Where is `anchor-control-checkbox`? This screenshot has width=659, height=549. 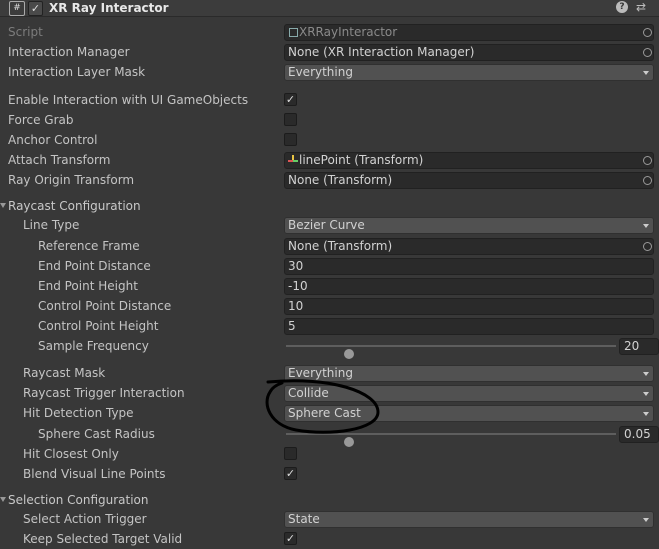
anchor-control-checkbox is located at coordinates (290, 139).